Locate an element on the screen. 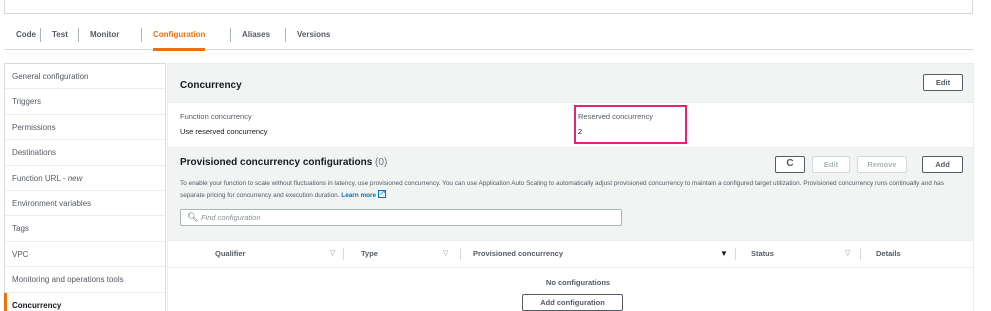 This screenshot has height=311, width=991. external-link-icon is located at coordinates (382, 193).